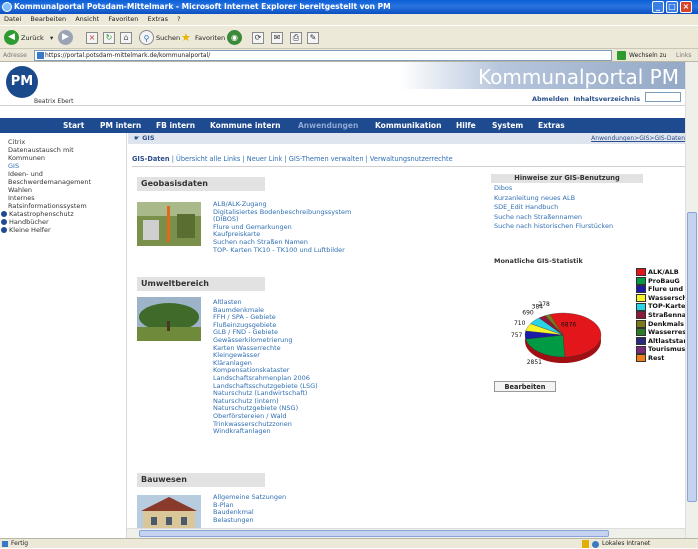 The width and height of the screenshot is (698, 549). Describe the element at coordinates (638, 138) in the screenshot. I see `breadcrumb-path: Anwendungen>GIS>GIS-Daten` at that location.